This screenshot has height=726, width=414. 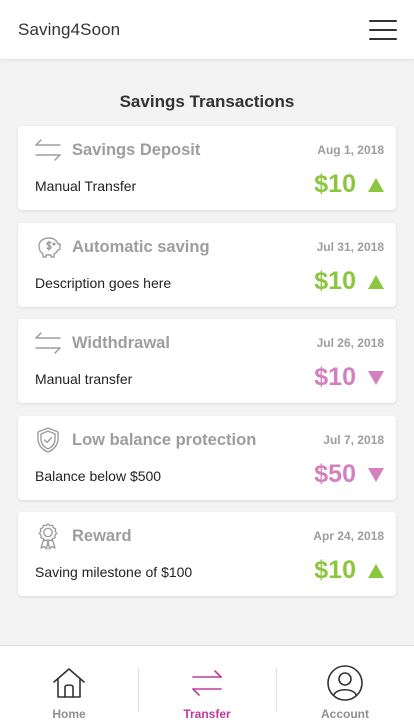 I want to click on transaction-description: Balance below $500, so click(x=98, y=475).